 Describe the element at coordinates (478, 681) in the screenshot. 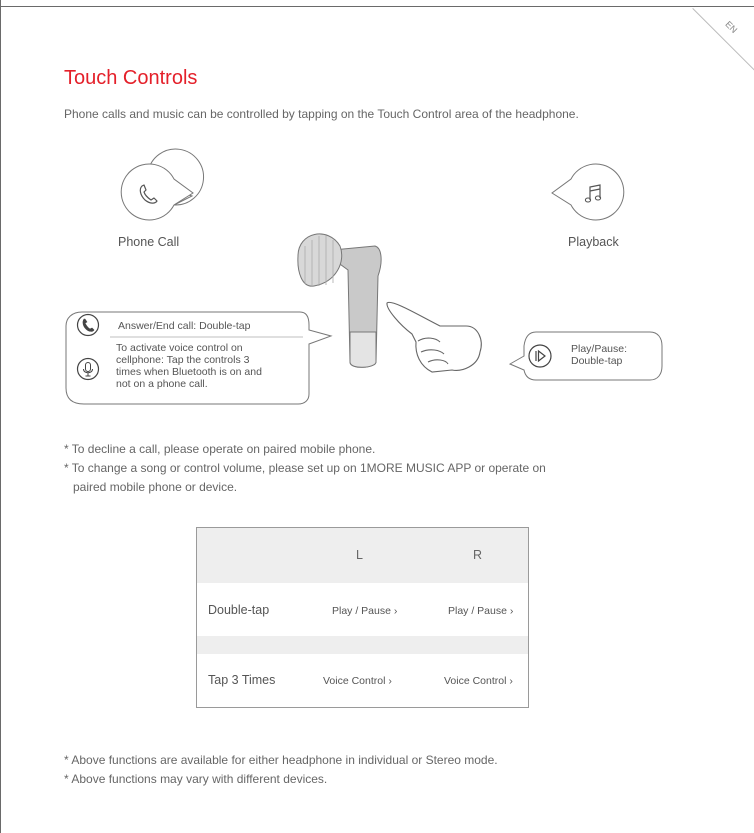

I see `right-tap-3-value: Voice Control ›` at that location.